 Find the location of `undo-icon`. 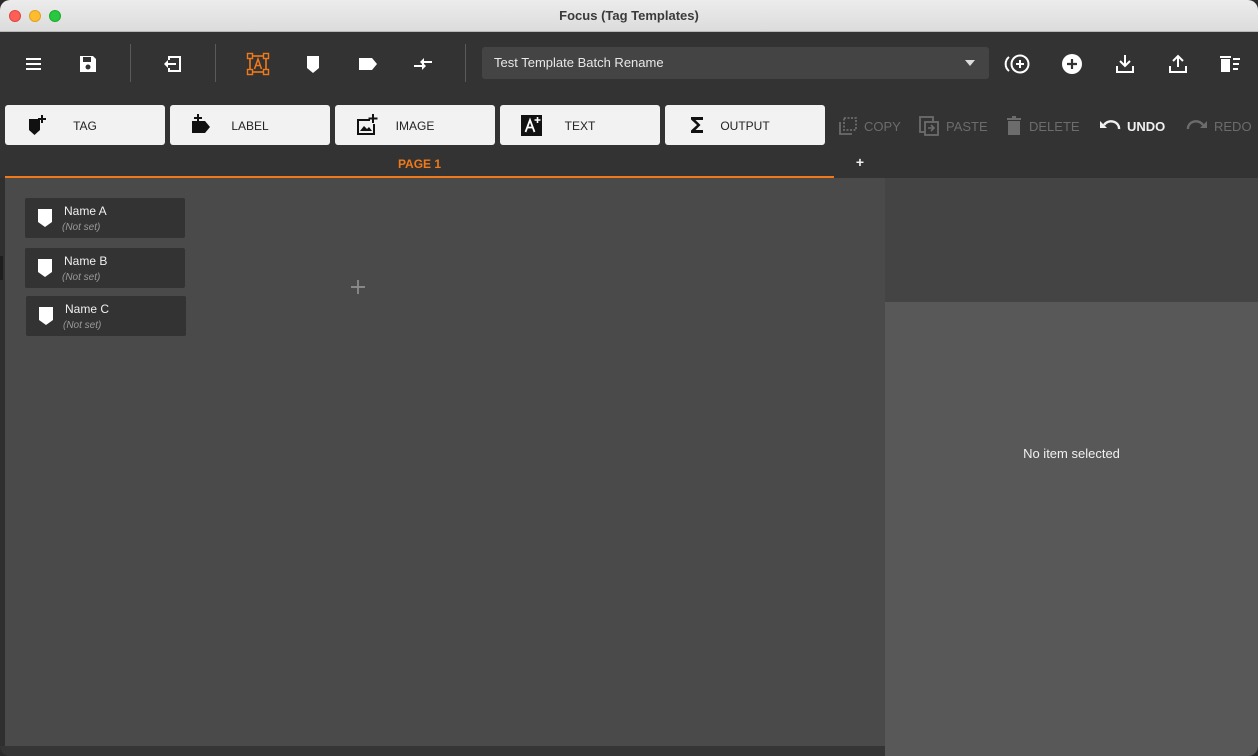

undo-icon is located at coordinates (1110, 125).